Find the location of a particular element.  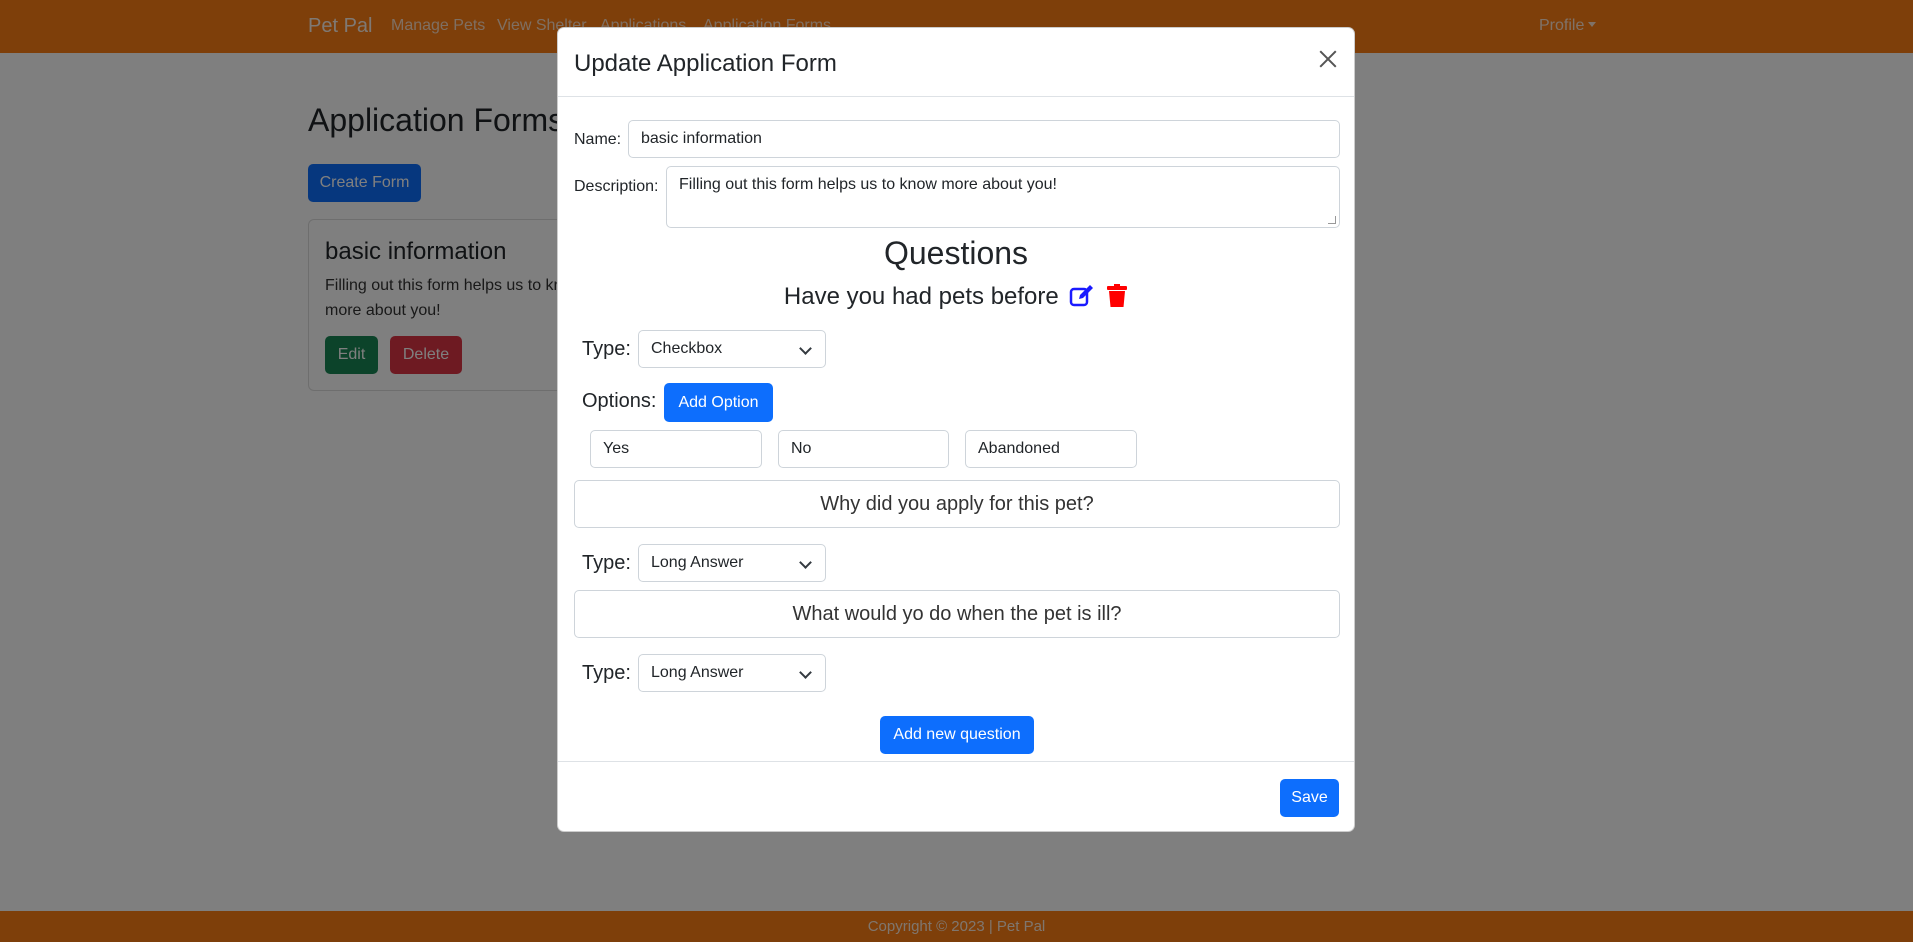

type-select: Checkbox is located at coordinates (732, 349).